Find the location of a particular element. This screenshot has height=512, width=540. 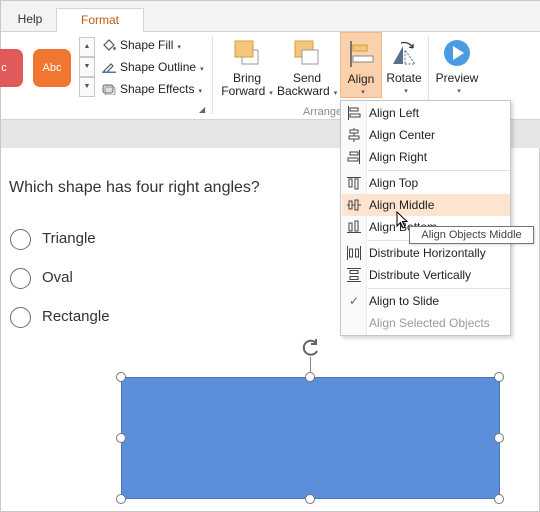

align-label: Align is located at coordinates (361, 79).